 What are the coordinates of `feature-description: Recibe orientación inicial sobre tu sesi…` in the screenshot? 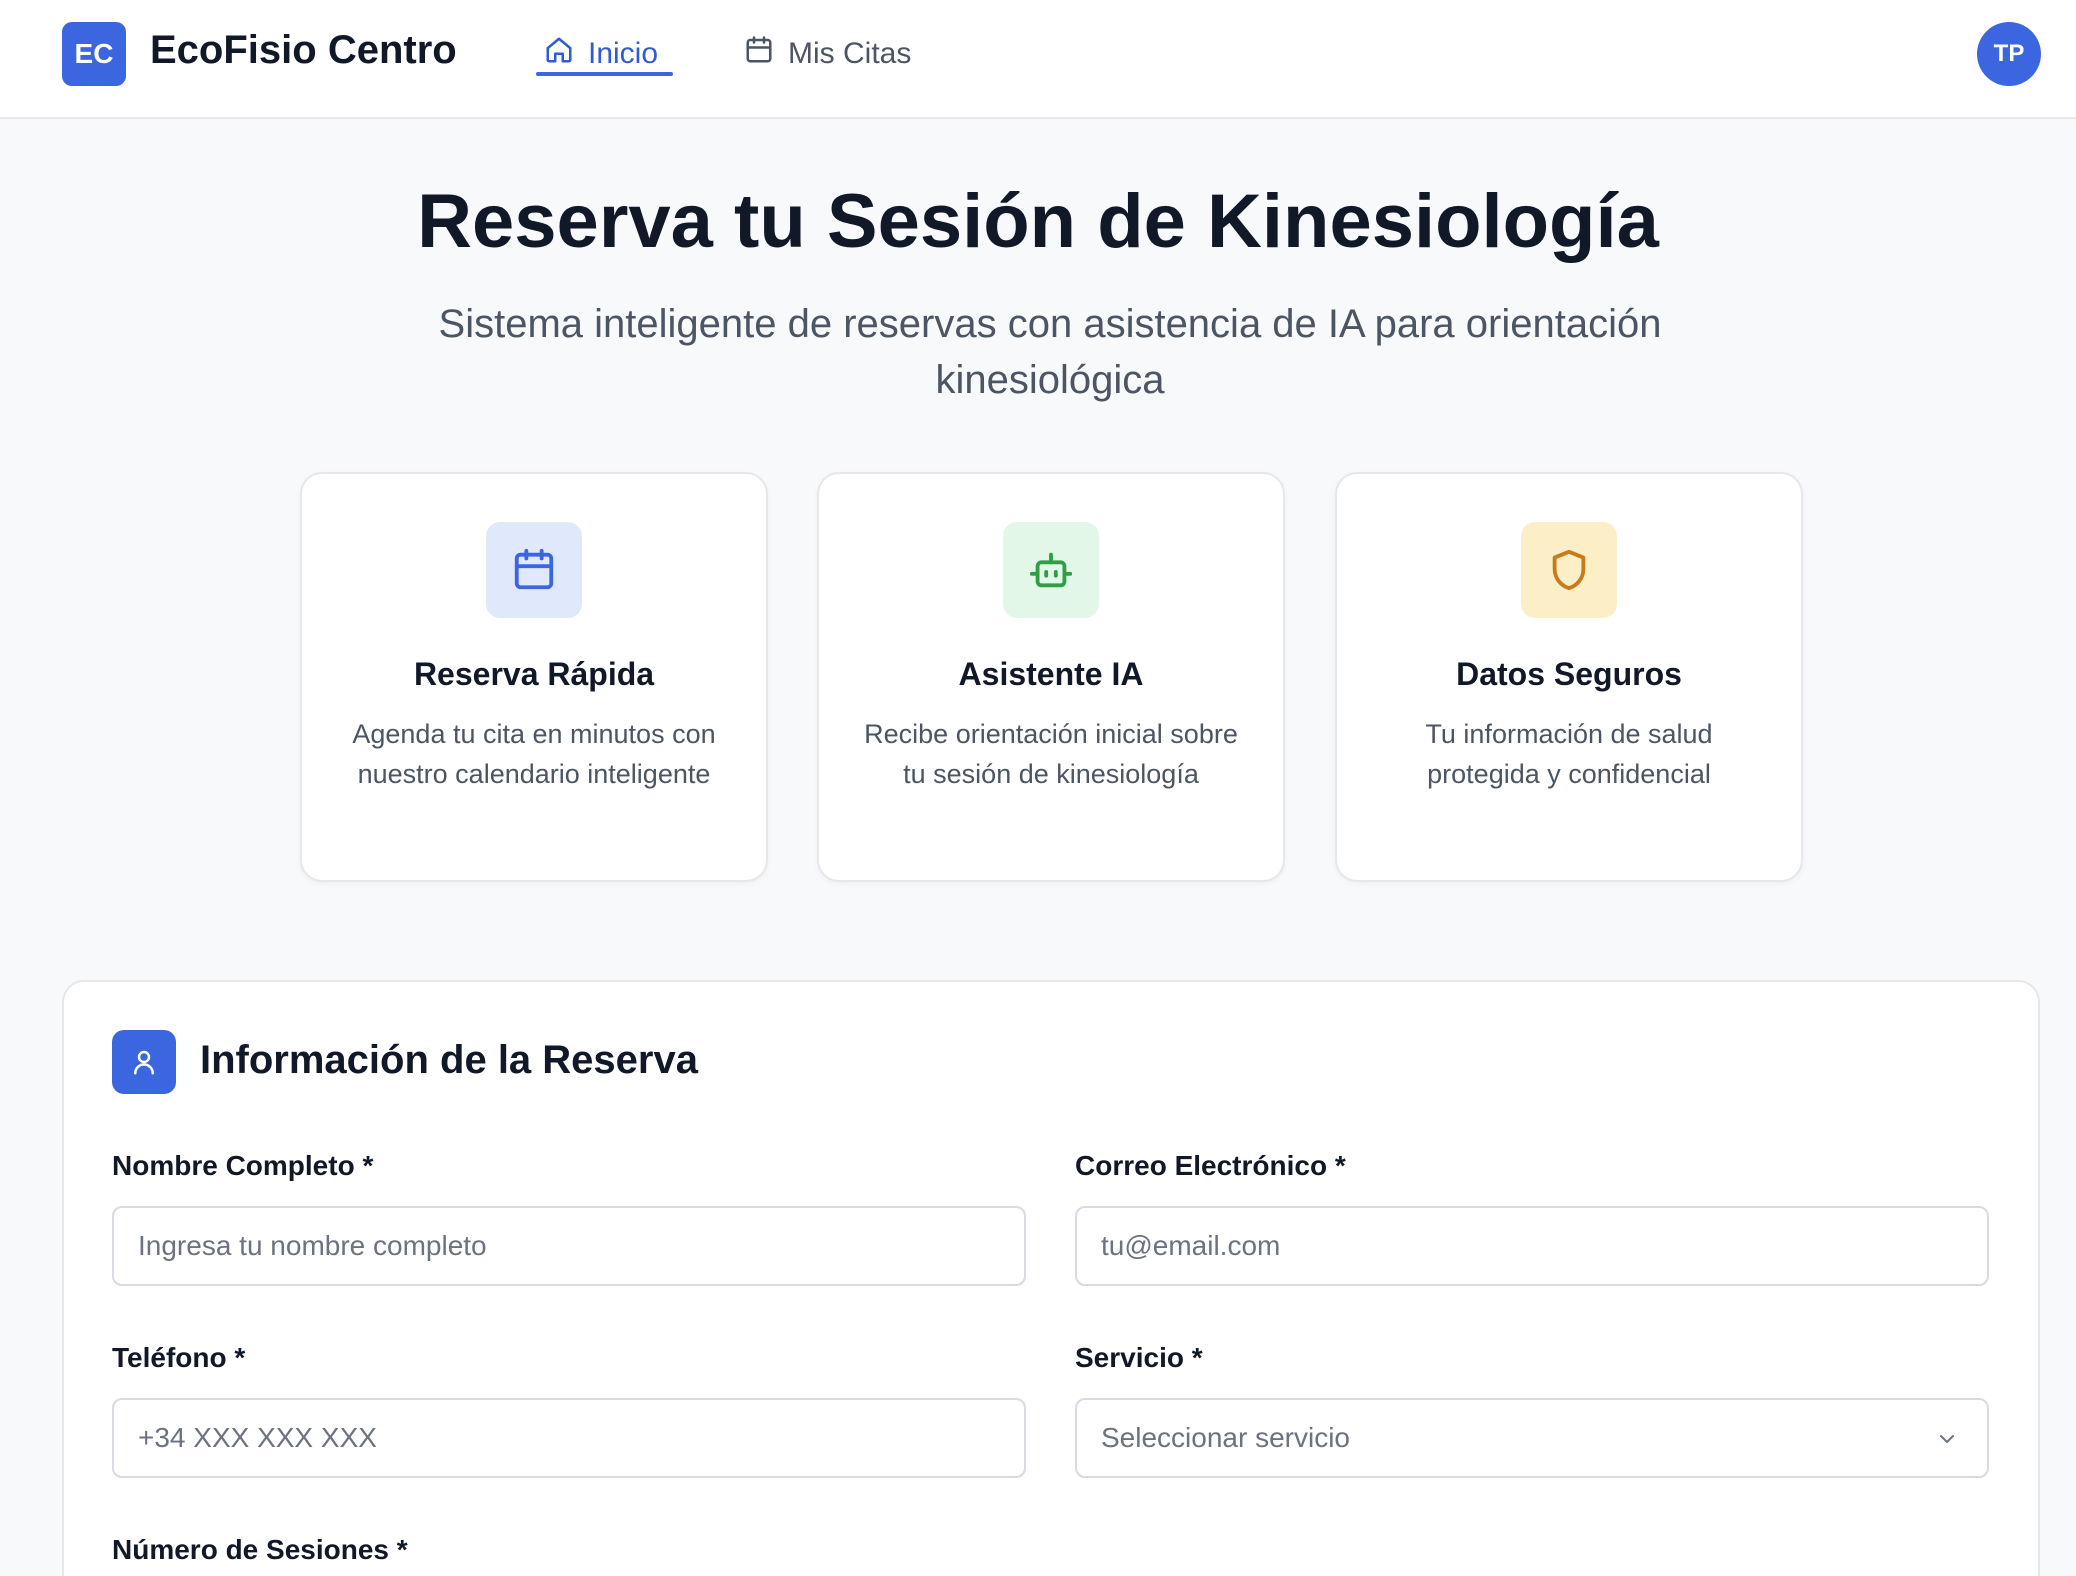 It's located at (1051, 754).